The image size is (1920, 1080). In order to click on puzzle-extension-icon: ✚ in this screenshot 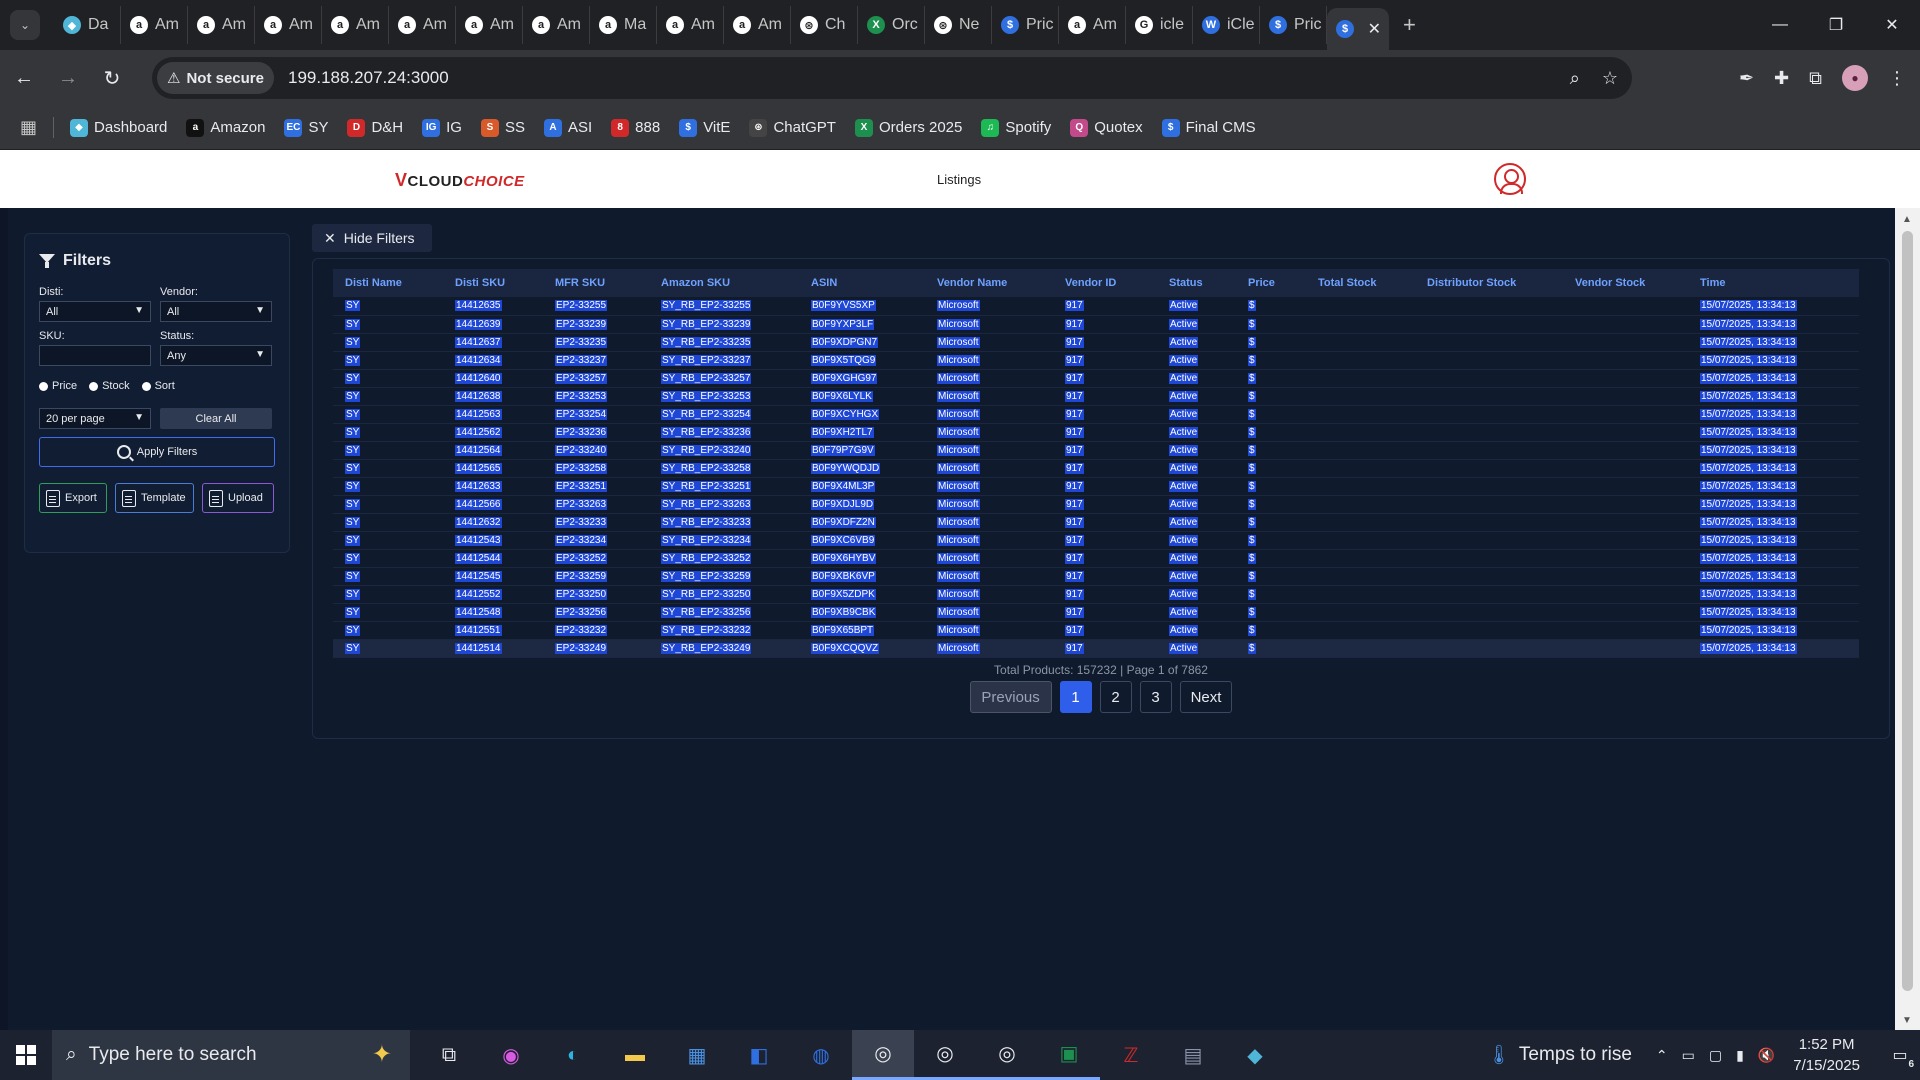, I will do `click(1781, 78)`.